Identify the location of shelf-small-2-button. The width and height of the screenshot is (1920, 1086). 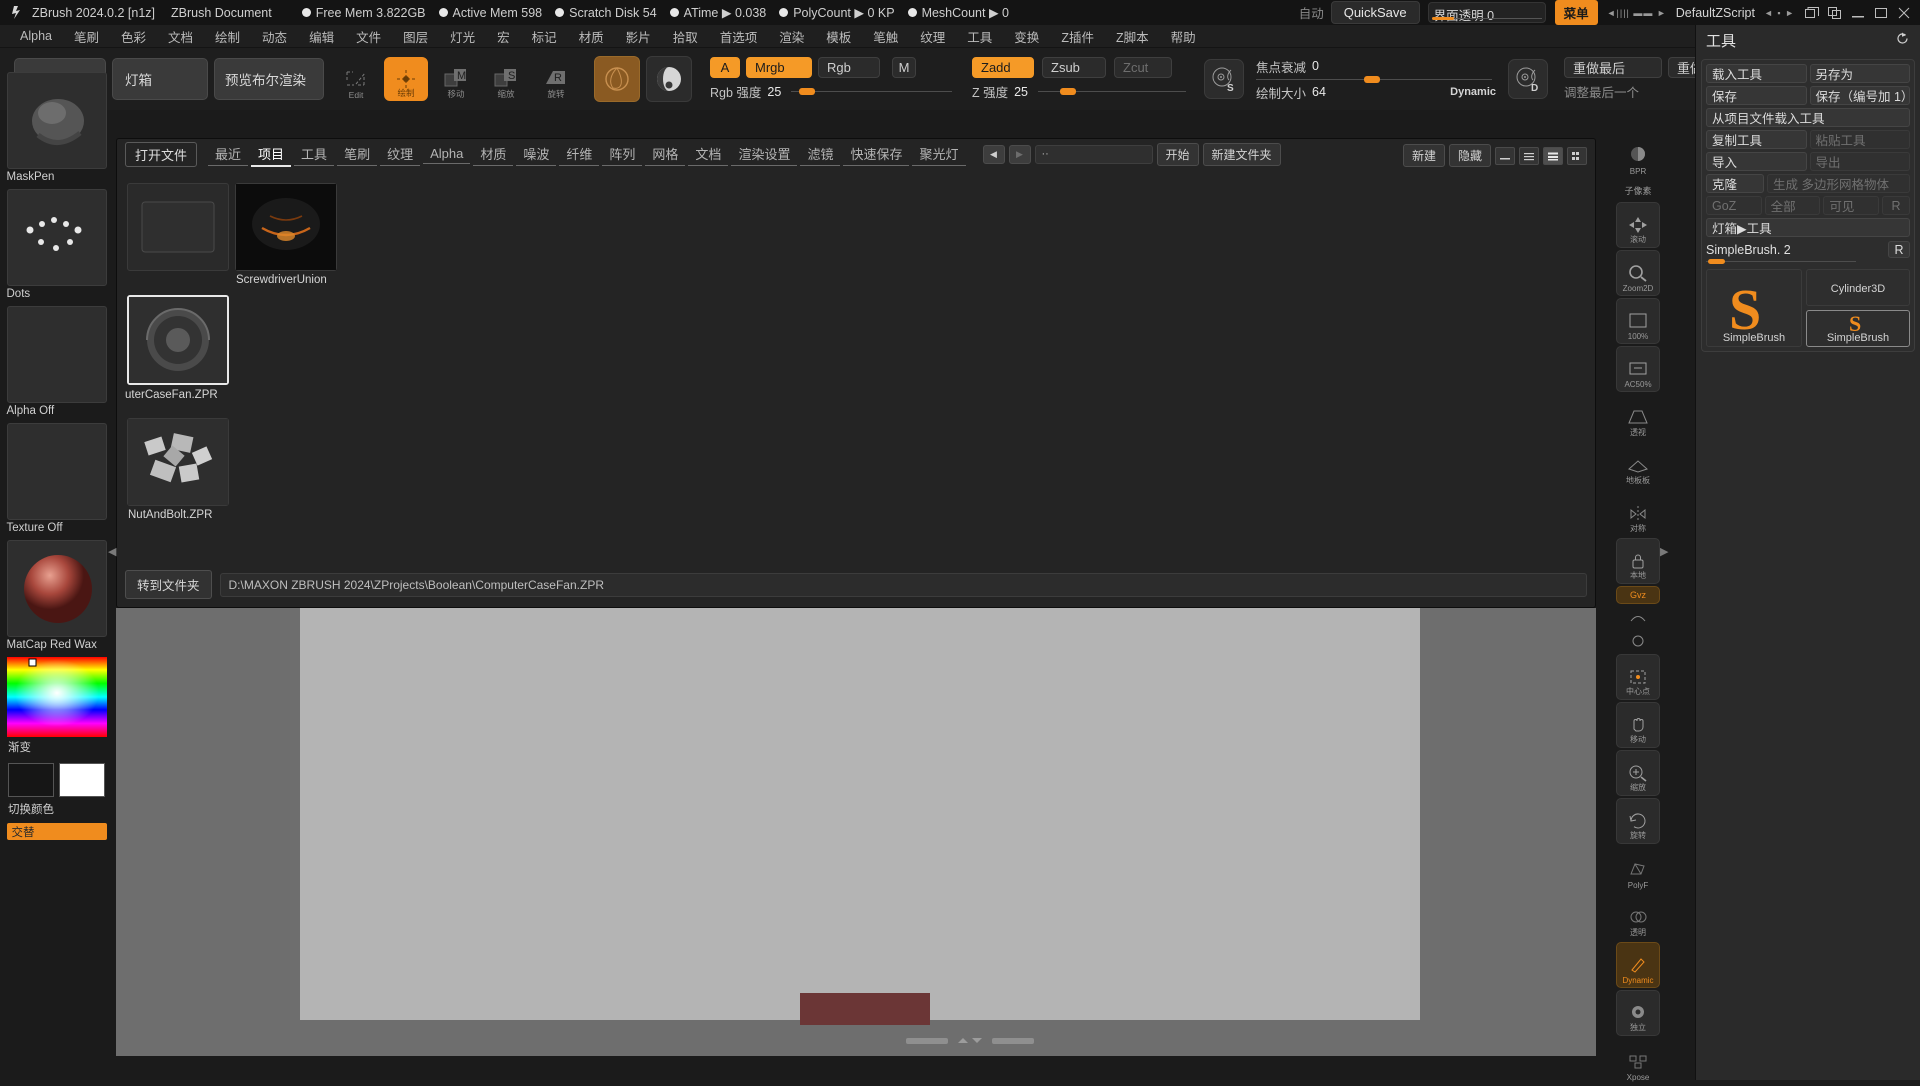
(1638, 641).